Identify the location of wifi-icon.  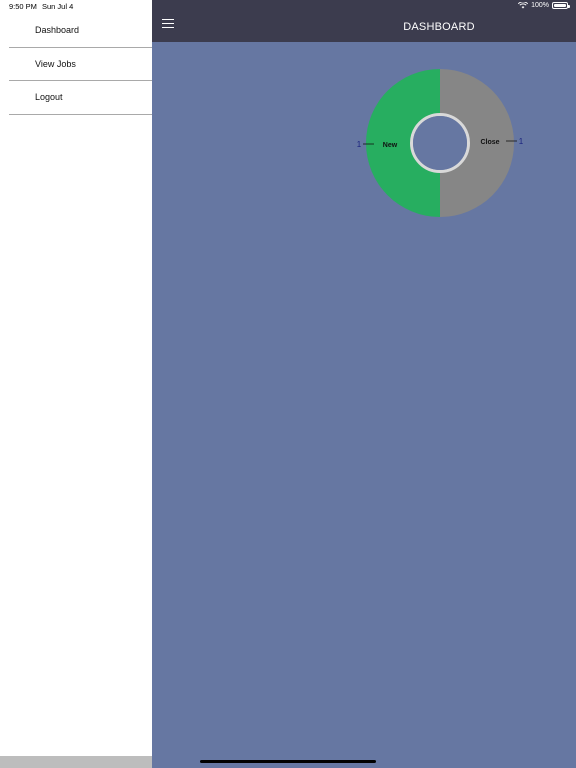
(523, 5).